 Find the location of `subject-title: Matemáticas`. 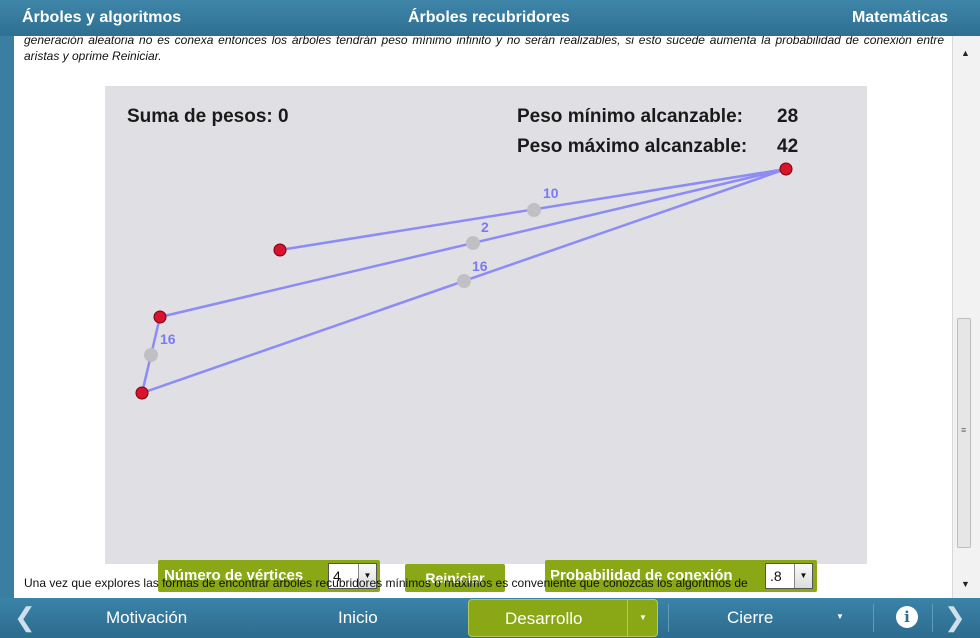

subject-title: Matemáticas is located at coordinates (899, 17).